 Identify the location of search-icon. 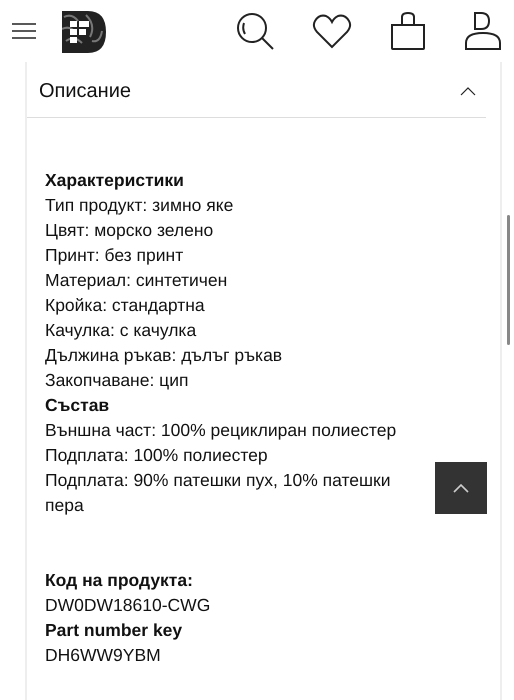
(255, 31).